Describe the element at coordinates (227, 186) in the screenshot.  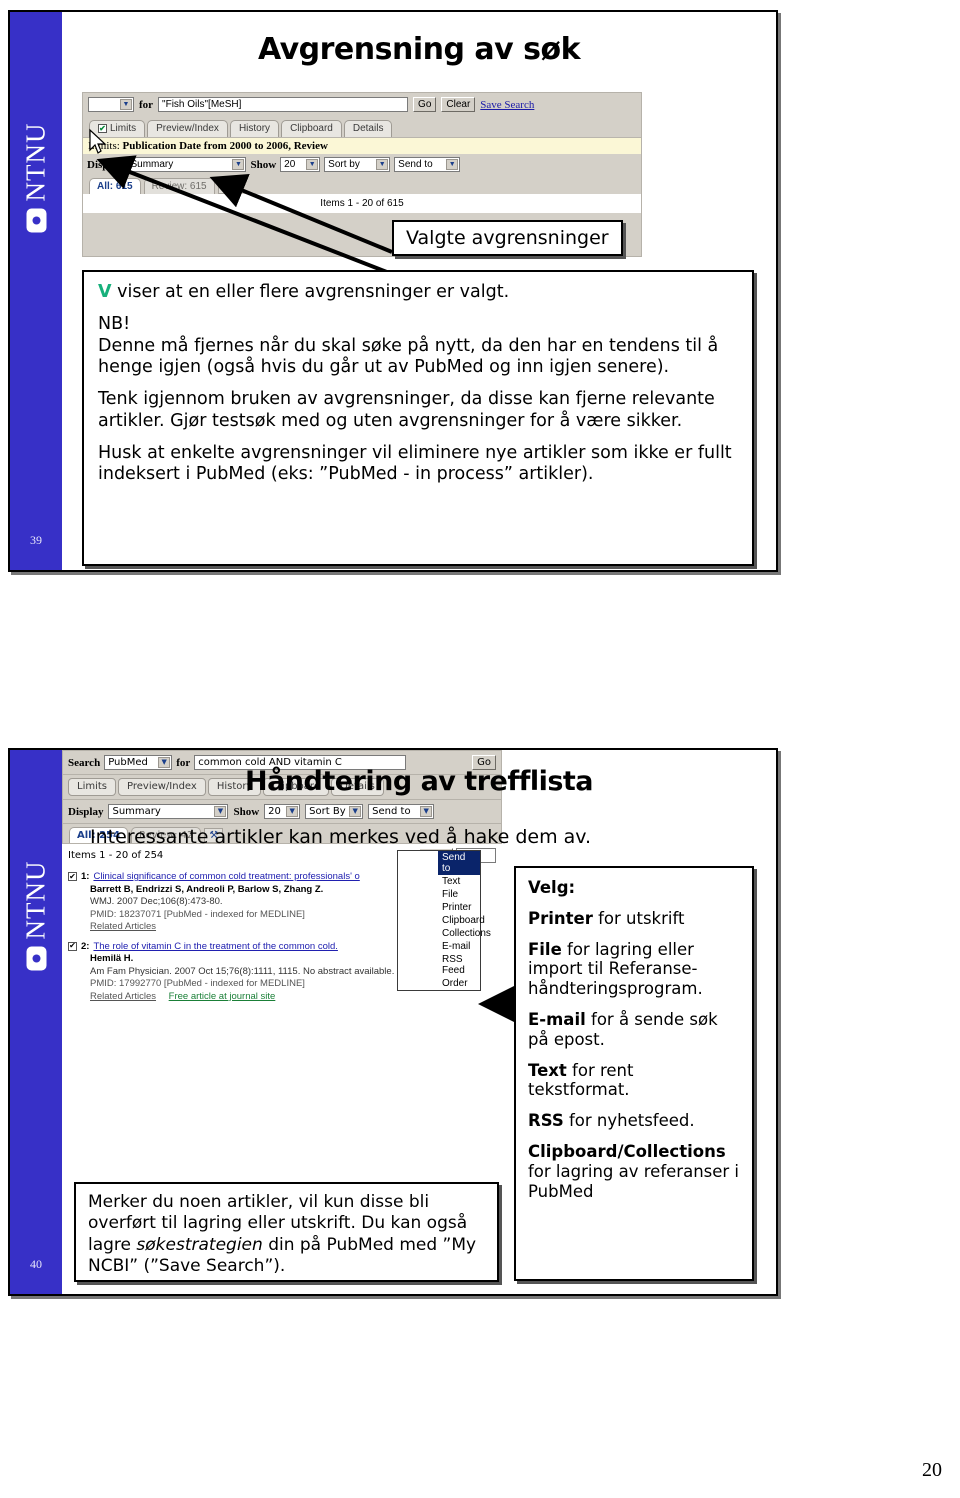
I see `wrench-icon: ⚒` at that location.